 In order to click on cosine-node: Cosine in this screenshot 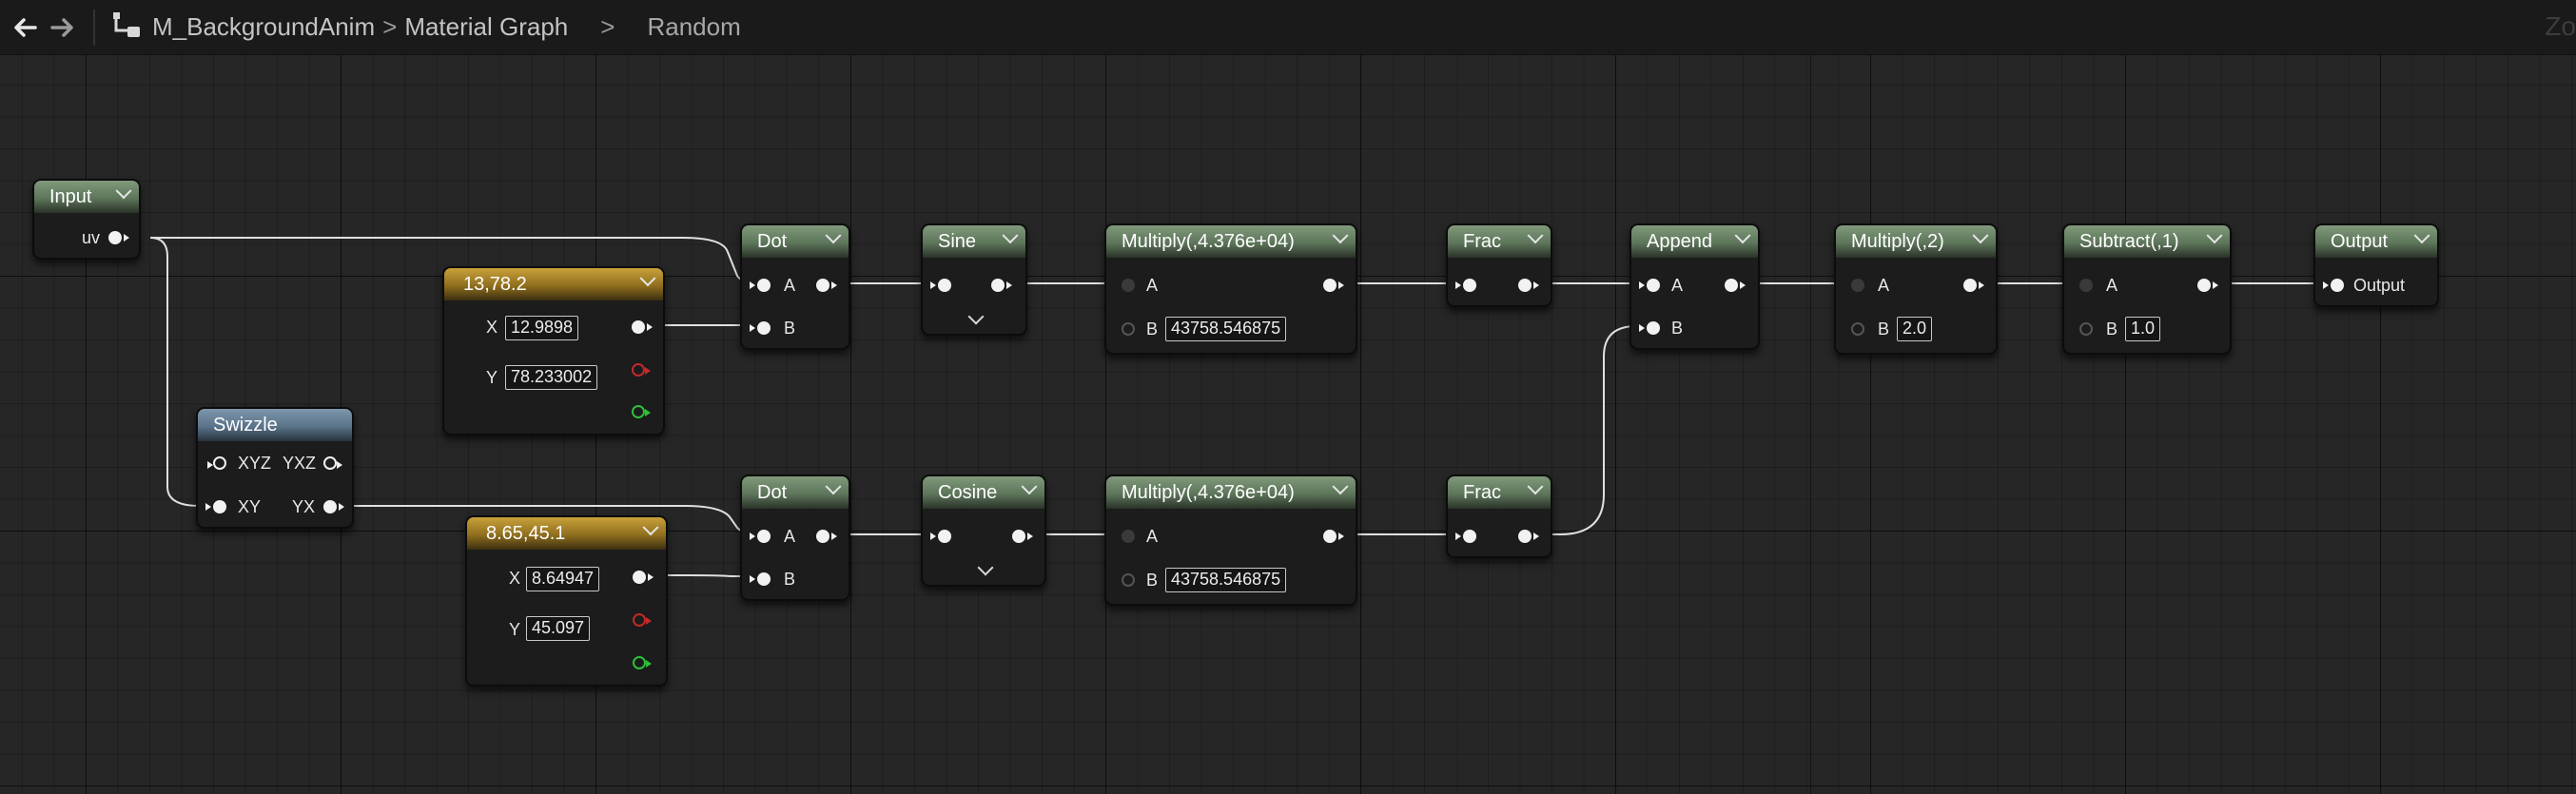, I will do `click(983, 530)`.